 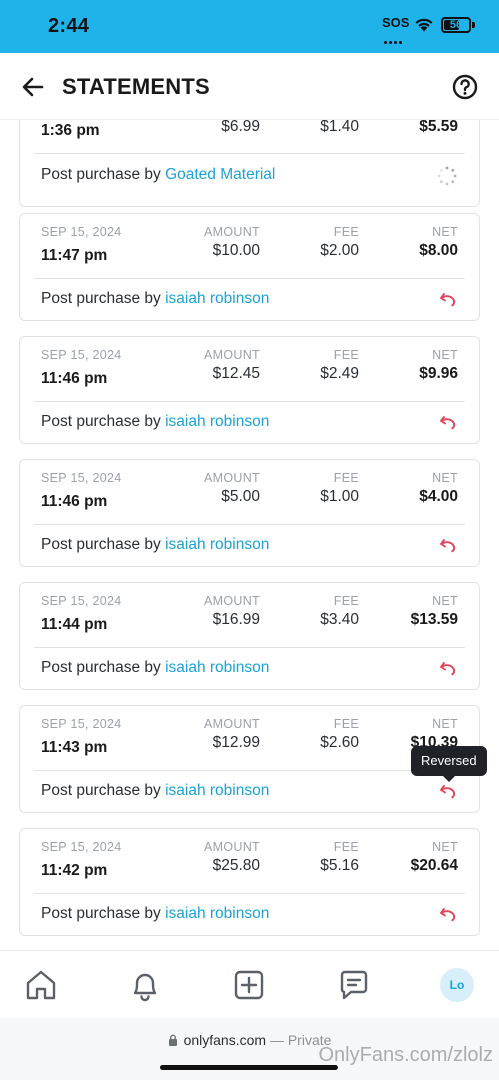 What do you see at coordinates (339, 742) in the screenshot?
I see `entry-fee: $2.60` at bounding box center [339, 742].